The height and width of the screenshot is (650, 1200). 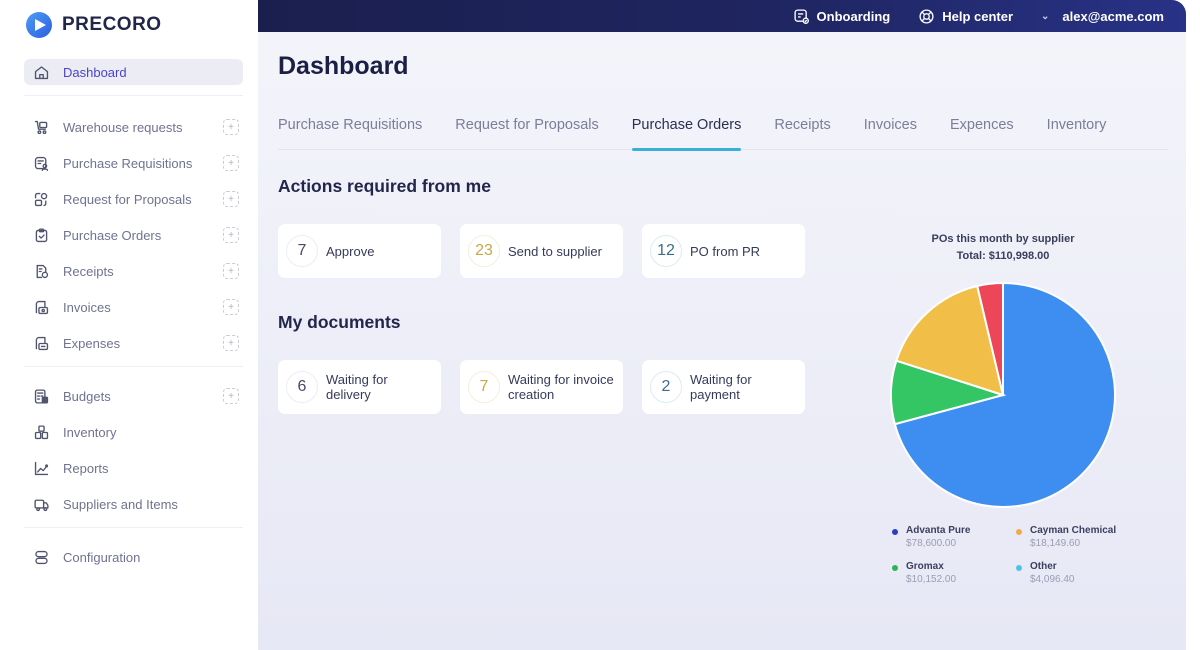 What do you see at coordinates (41, 557) in the screenshot?
I see `config-icon` at bounding box center [41, 557].